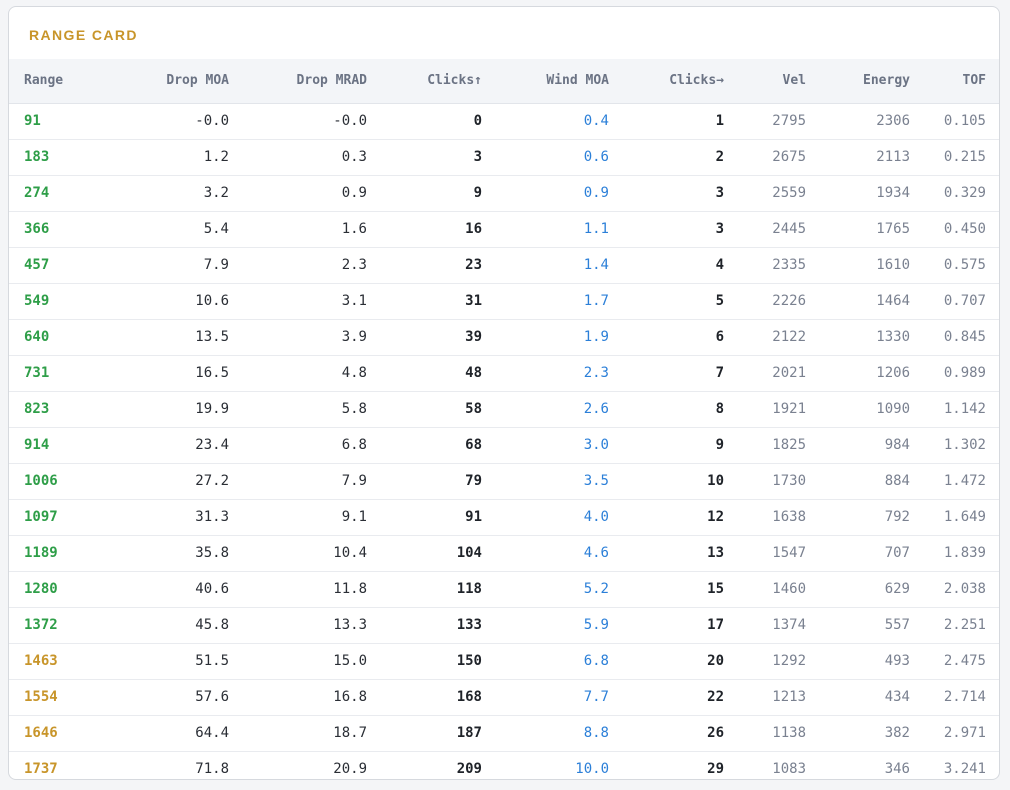 This screenshot has height=790, width=1010. Describe the element at coordinates (54, 337) in the screenshot. I see `cell-range: 640` at that location.